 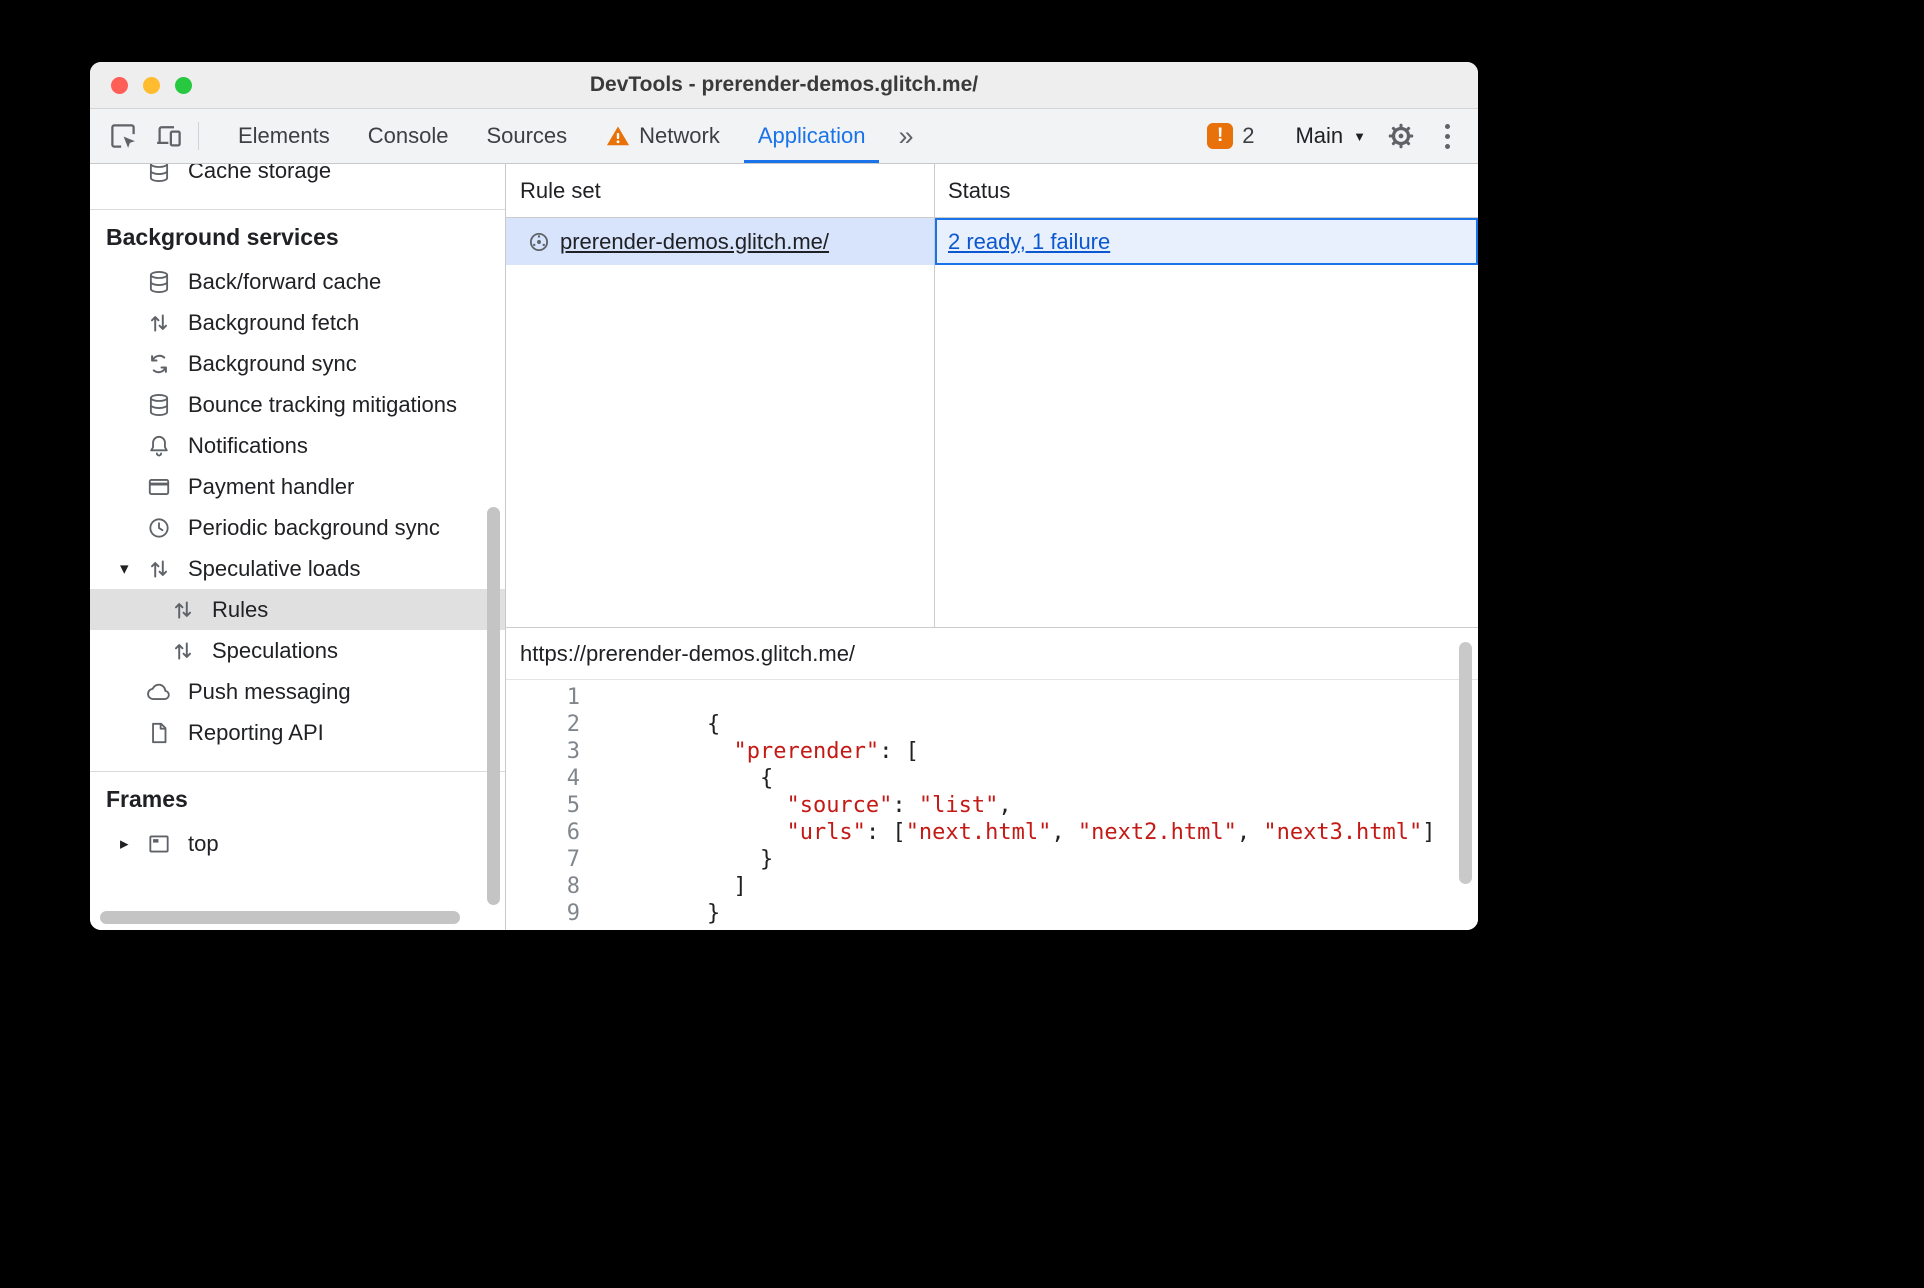 I want to click on sidebar-horizontal-scrollbar, so click(x=280, y=917).